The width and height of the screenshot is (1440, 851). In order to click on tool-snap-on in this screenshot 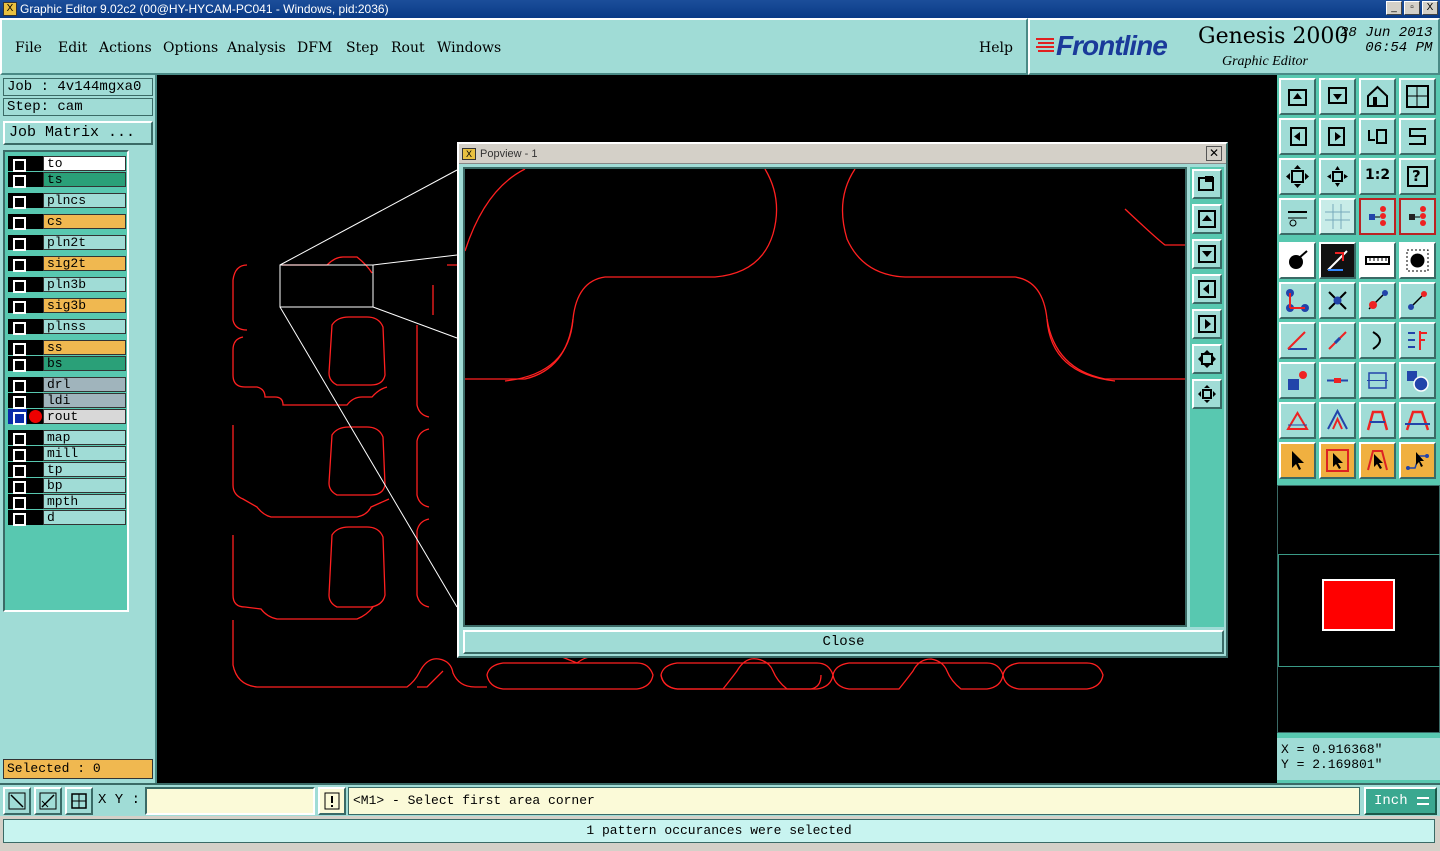, I will do `click(1377, 216)`.